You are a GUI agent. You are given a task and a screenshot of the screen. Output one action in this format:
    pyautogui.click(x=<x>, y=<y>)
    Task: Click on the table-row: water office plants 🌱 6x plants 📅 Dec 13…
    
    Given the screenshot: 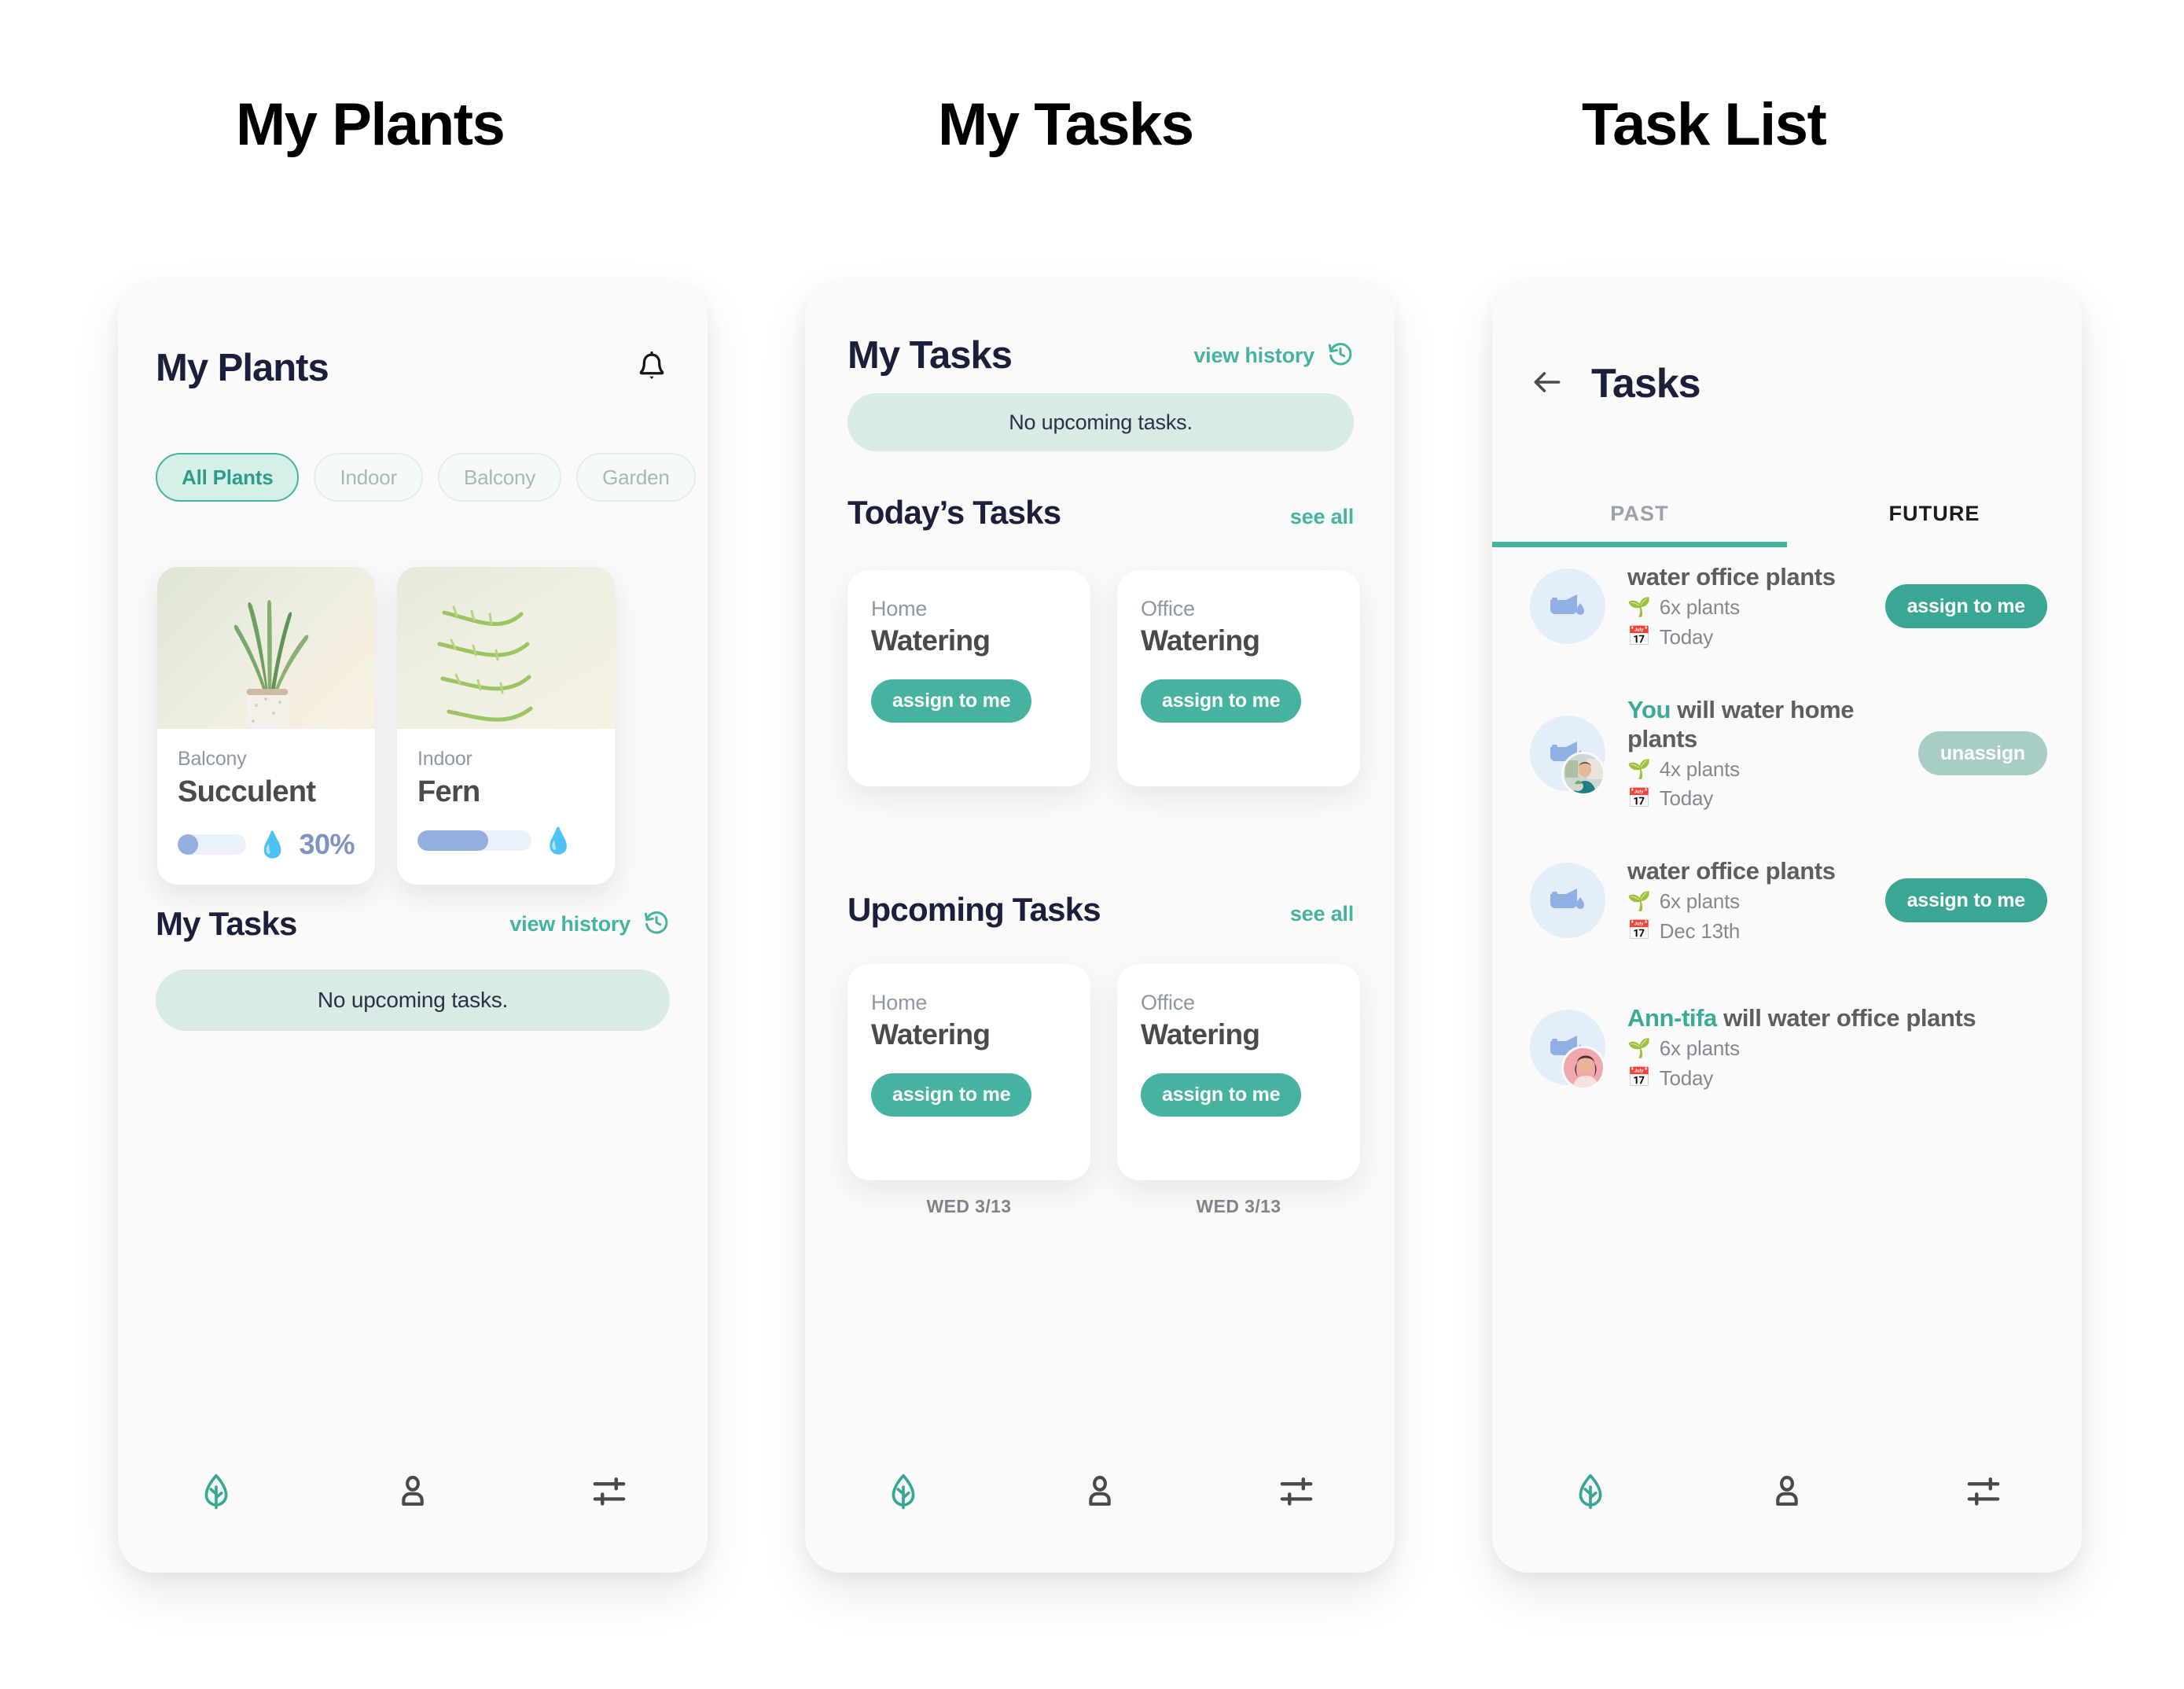 What is the action you would take?
    pyautogui.click(x=1787, y=900)
    